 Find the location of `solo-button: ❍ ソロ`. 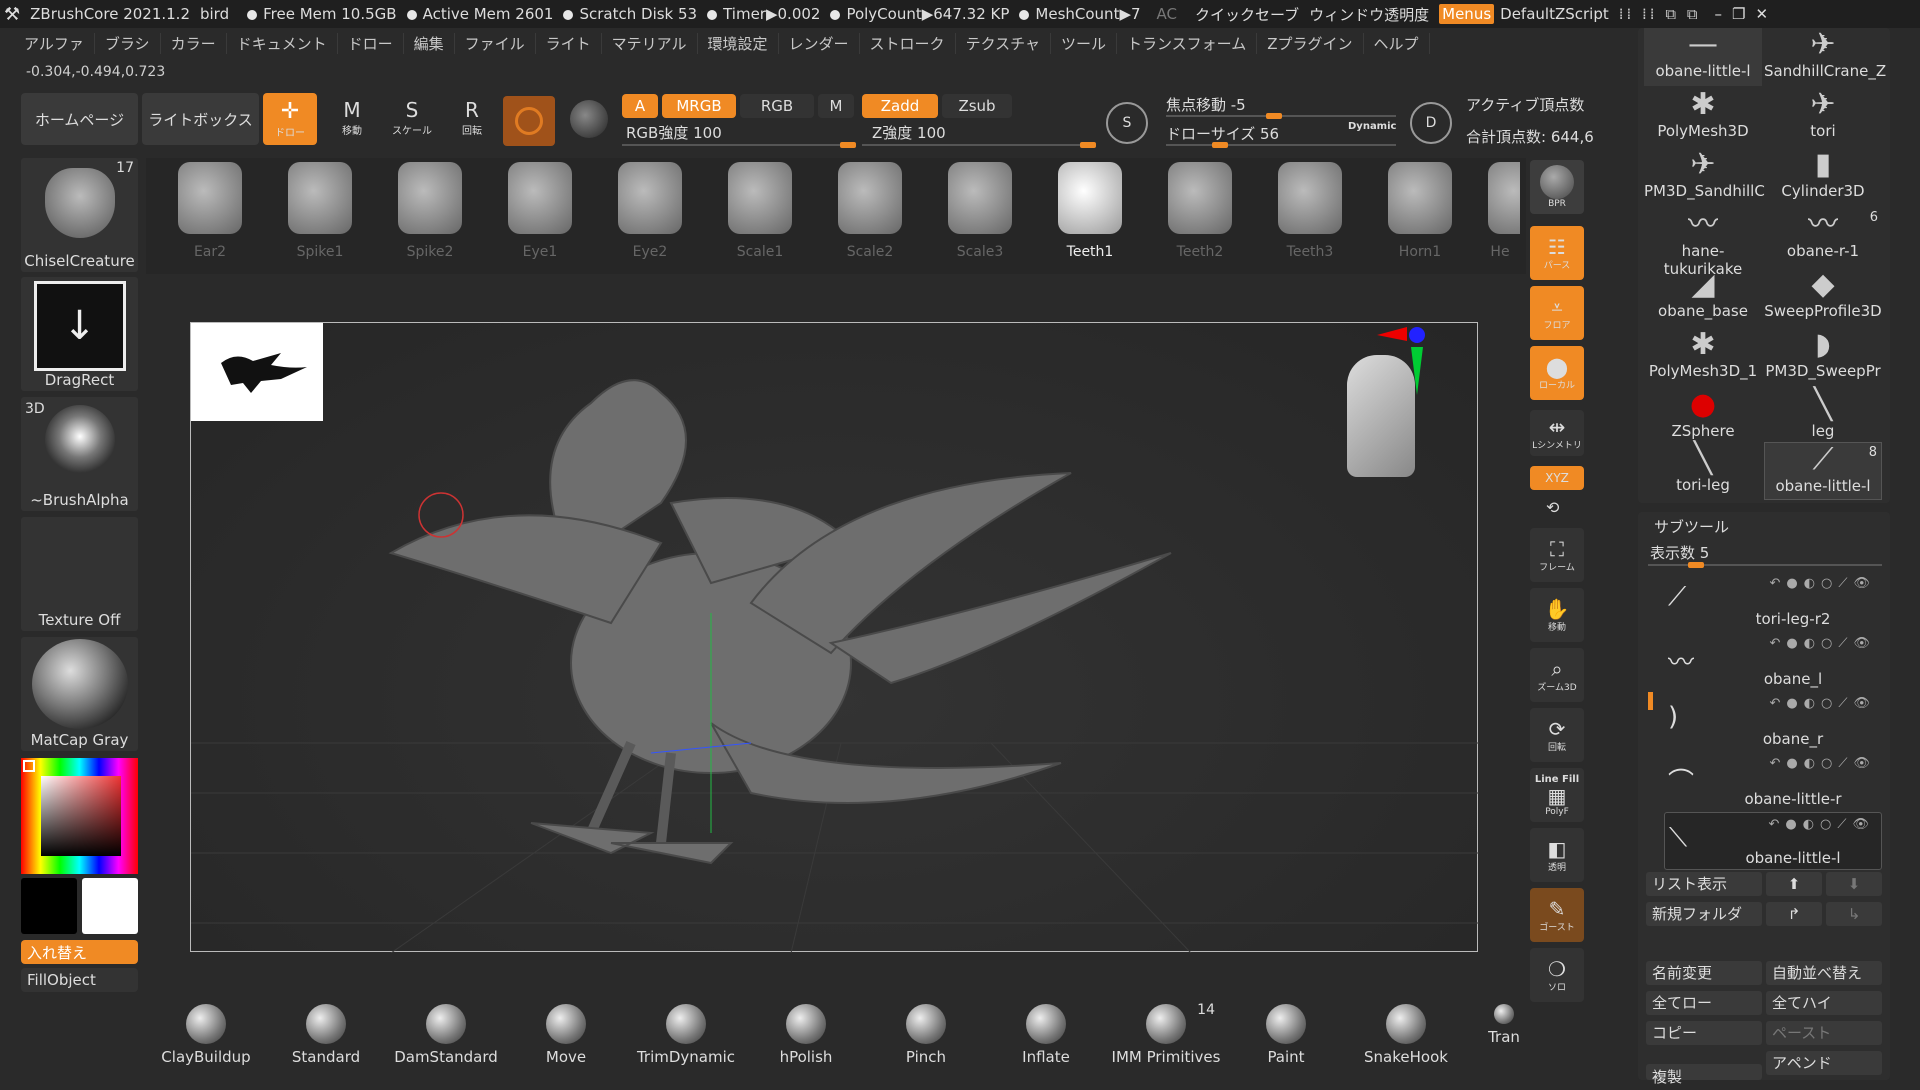

solo-button: ❍ ソロ is located at coordinates (1557, 975).